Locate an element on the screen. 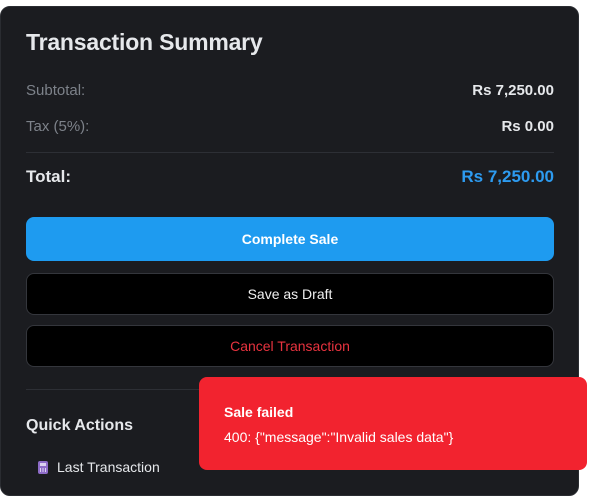  tax-value: Rs 0.00 is located at coordinates (527, 126).